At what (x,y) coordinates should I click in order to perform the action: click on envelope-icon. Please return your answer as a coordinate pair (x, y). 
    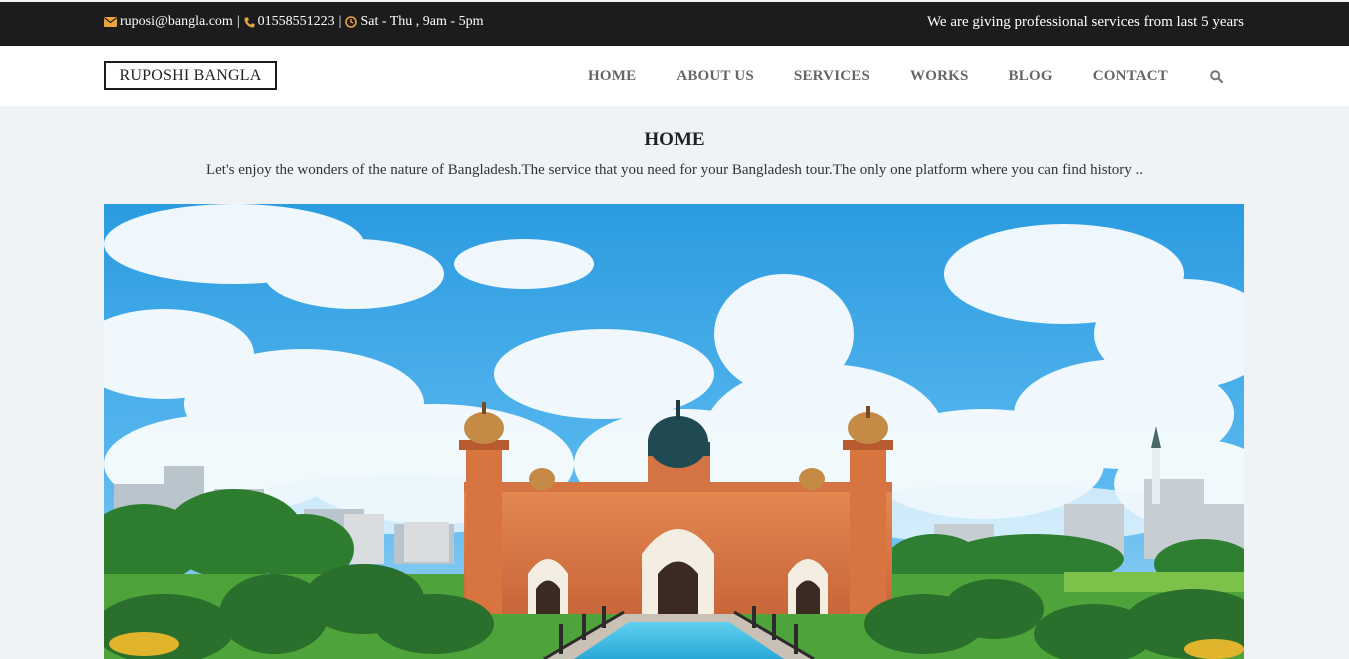
    Looking at the image, I should click on (110, 22).